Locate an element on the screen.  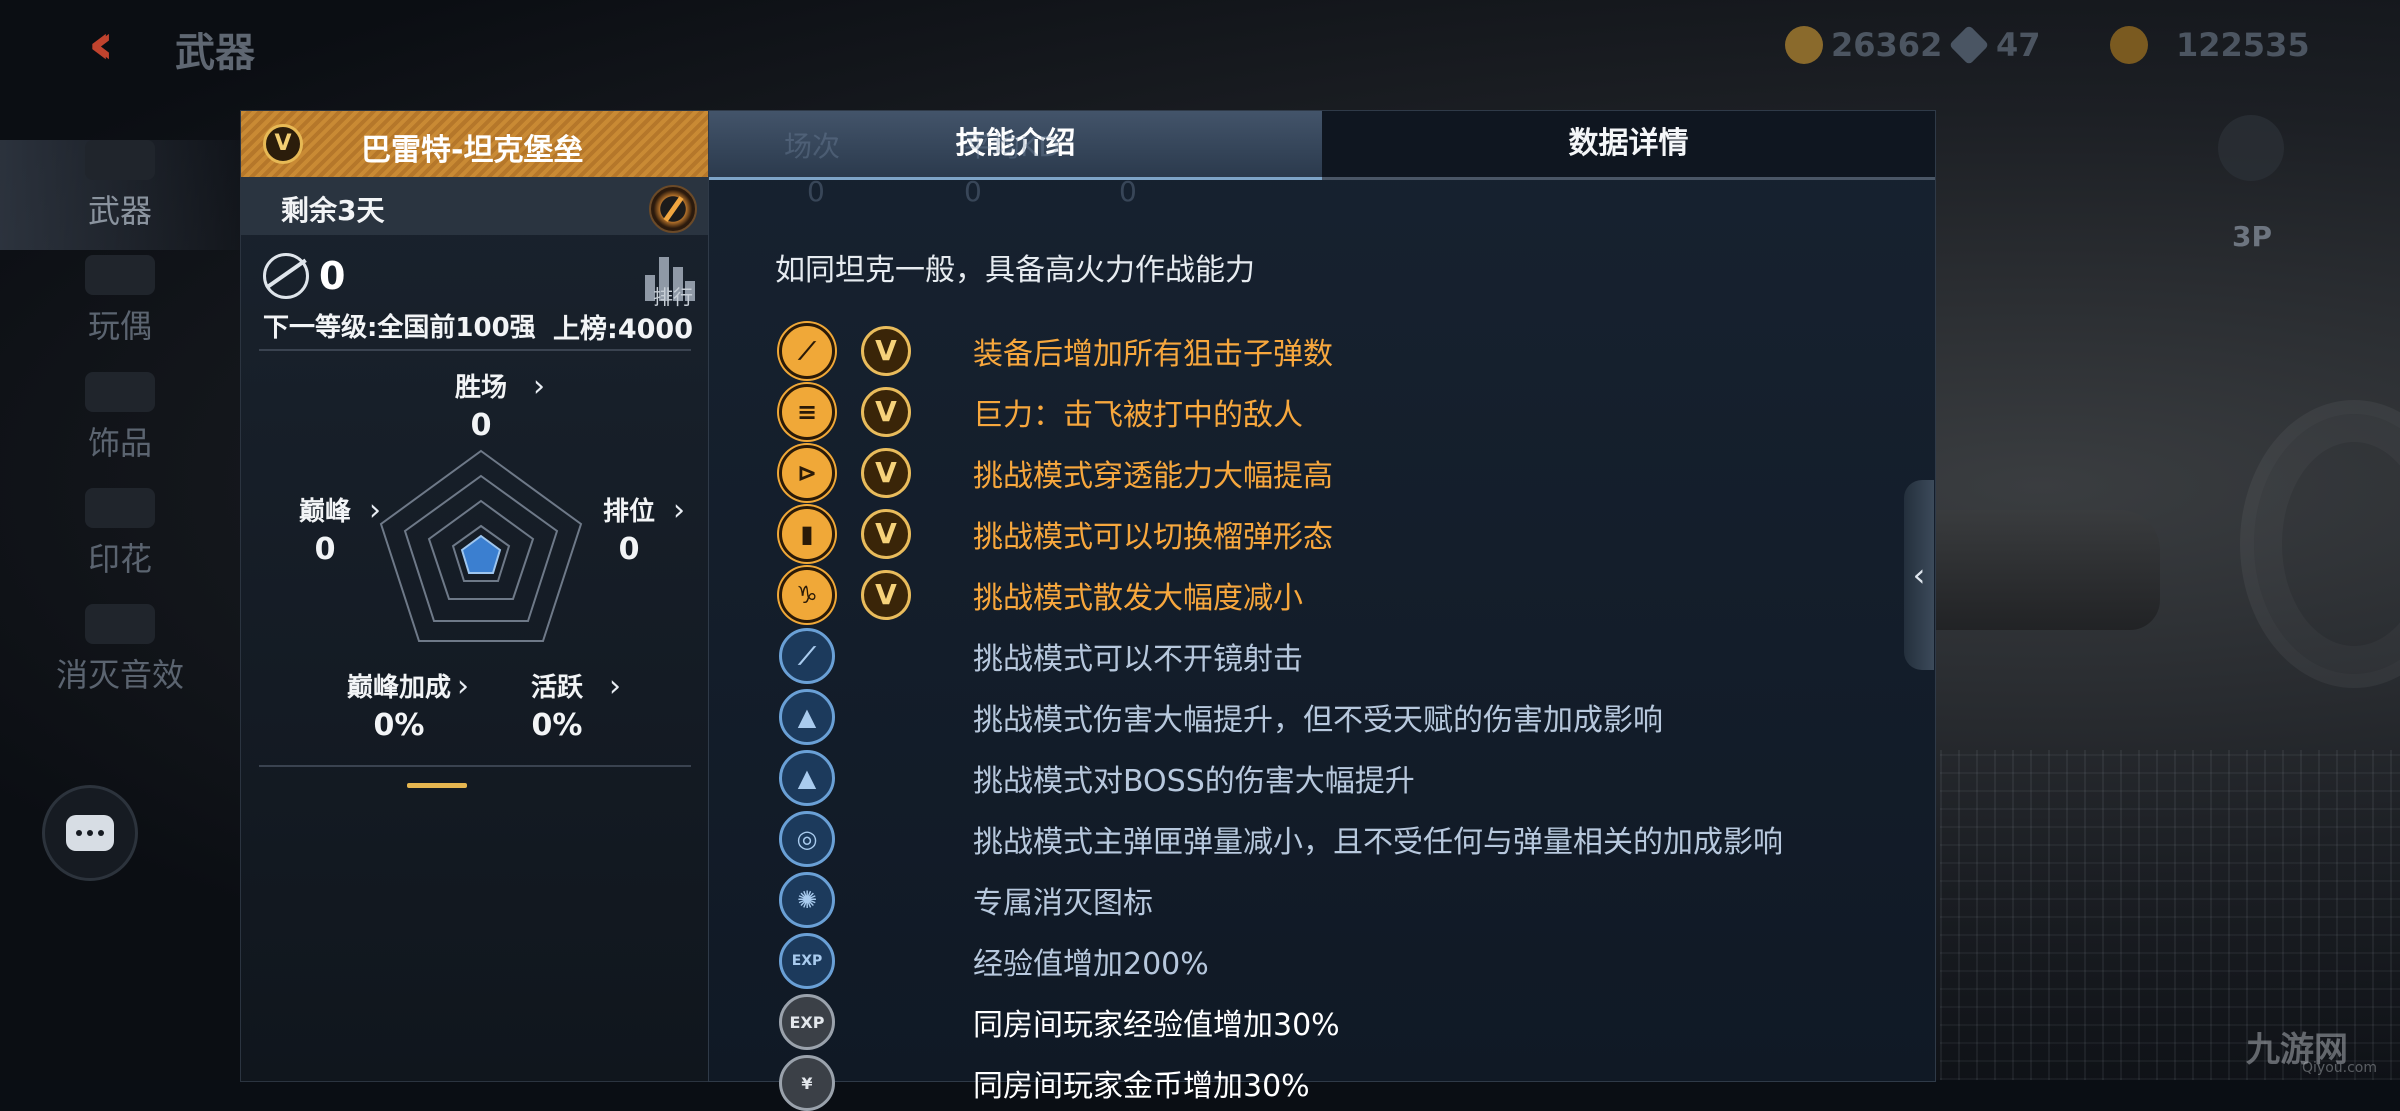
tab-data-details: 数据详情 is located at coordinates (1628, 144).